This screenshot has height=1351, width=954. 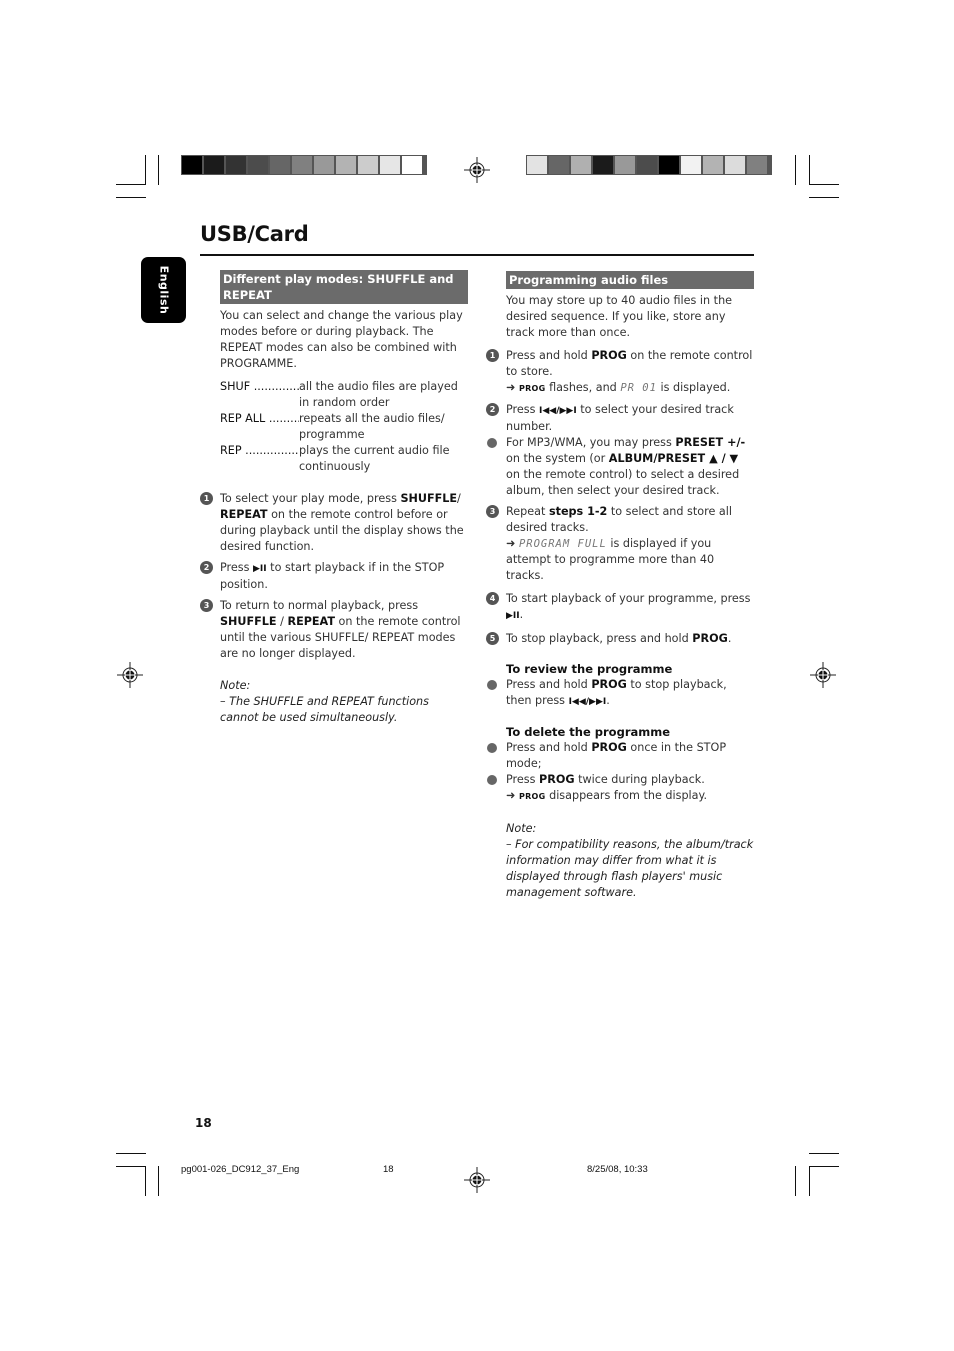 I want to click on language-tab: English, so click(x=163, y=290).